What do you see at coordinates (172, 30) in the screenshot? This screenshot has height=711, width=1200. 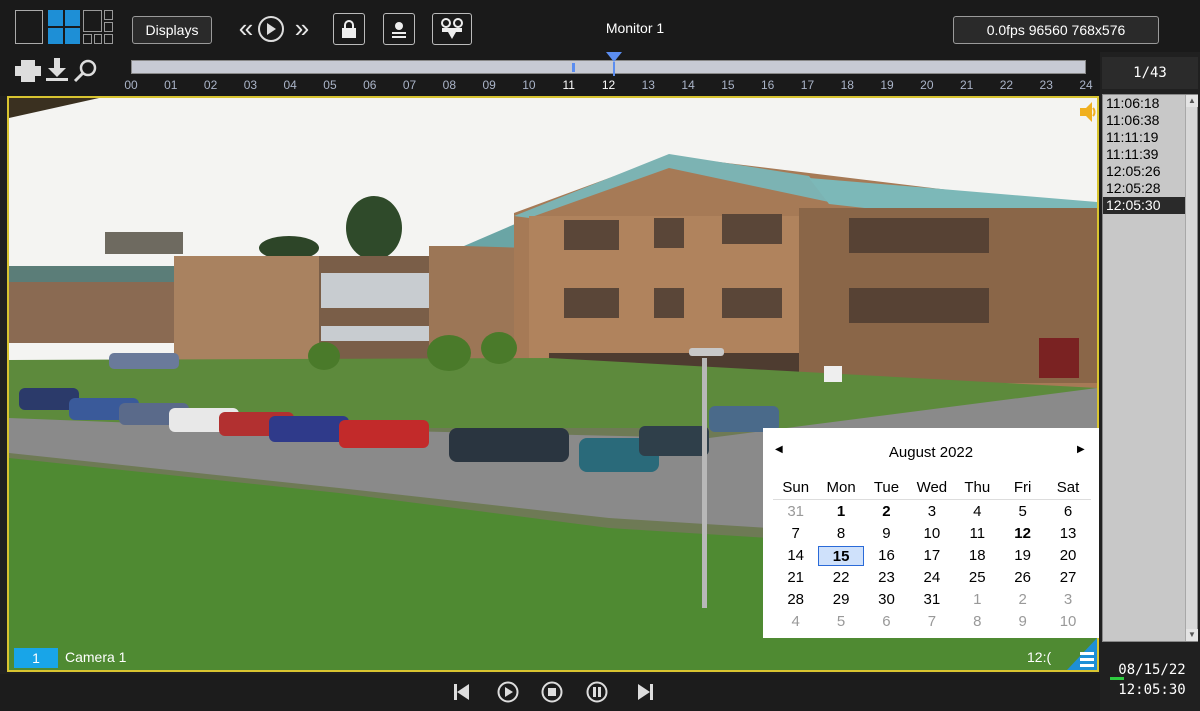 I see `displays-button: Displays` at bounding box center [172, 30].